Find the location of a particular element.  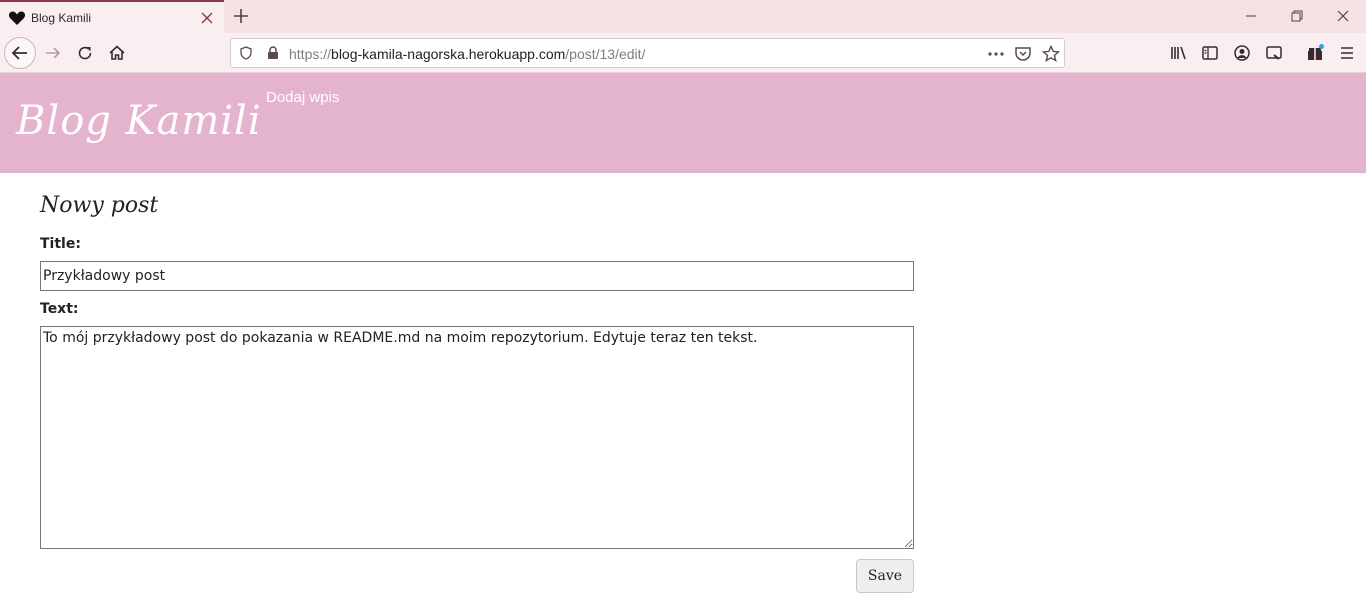

url-host: blog-kamila-nagorska.herokuapp.com is located at coordinates (448, 54).